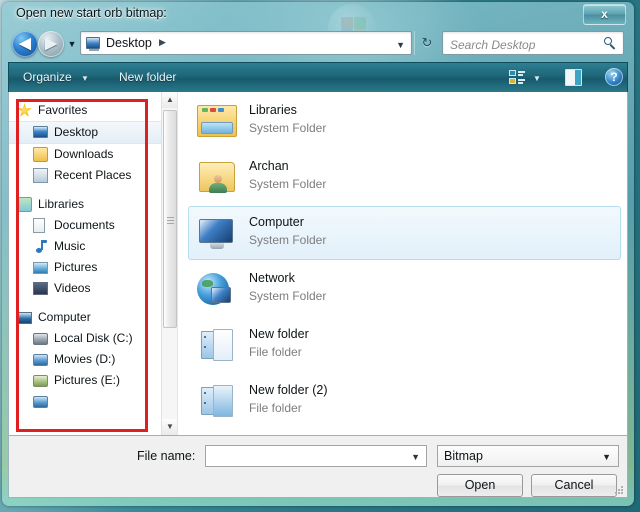 The image size is (640, 512). Describe the element at coordinates (528, 456) in the screenshot. I see `file-type-combo: Bitmap ▼` at that location.